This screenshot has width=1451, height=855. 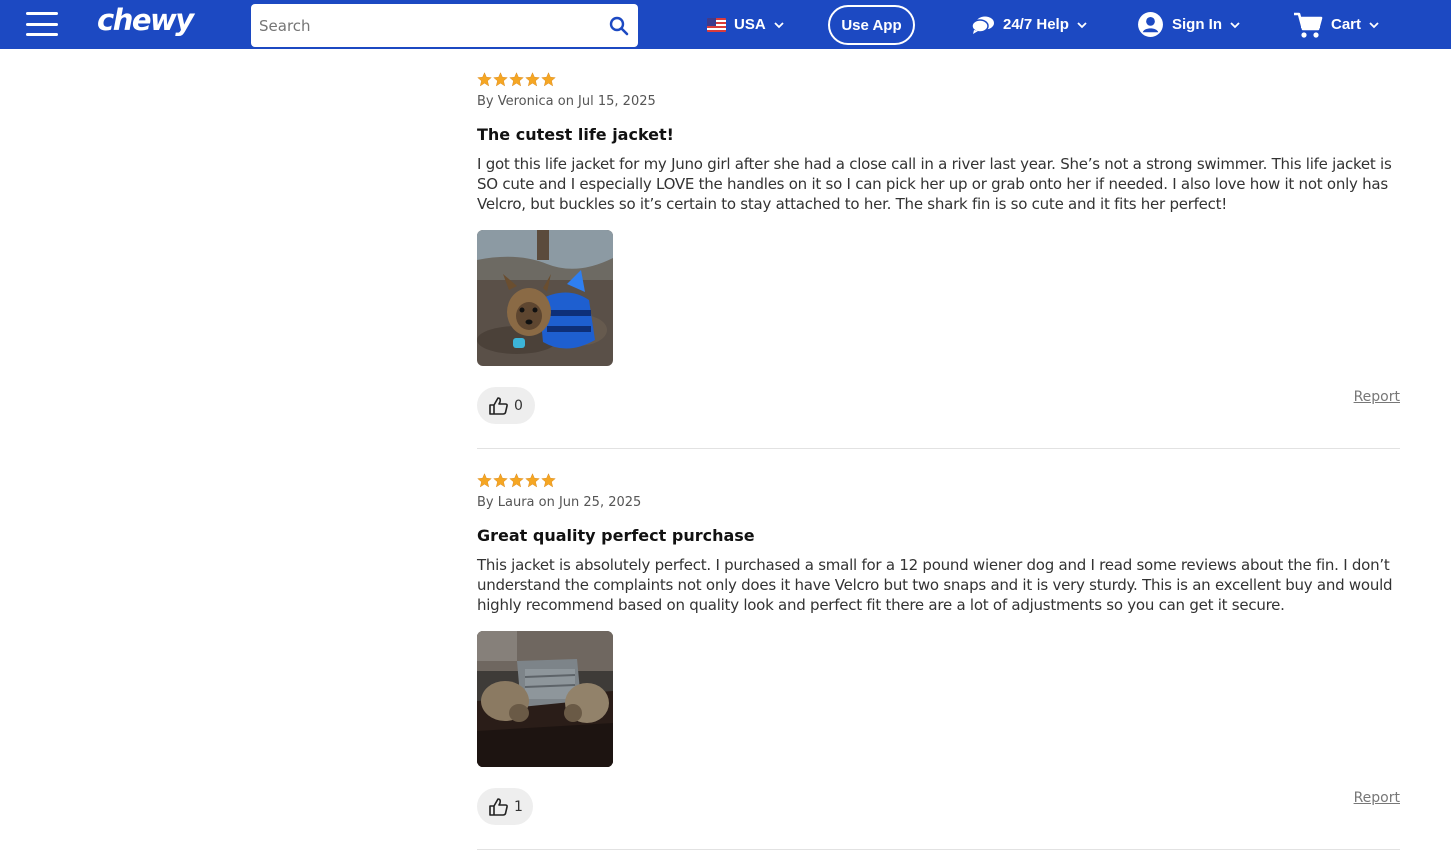 I want to click on helpful-count: 0, so click(x=518, y=405).